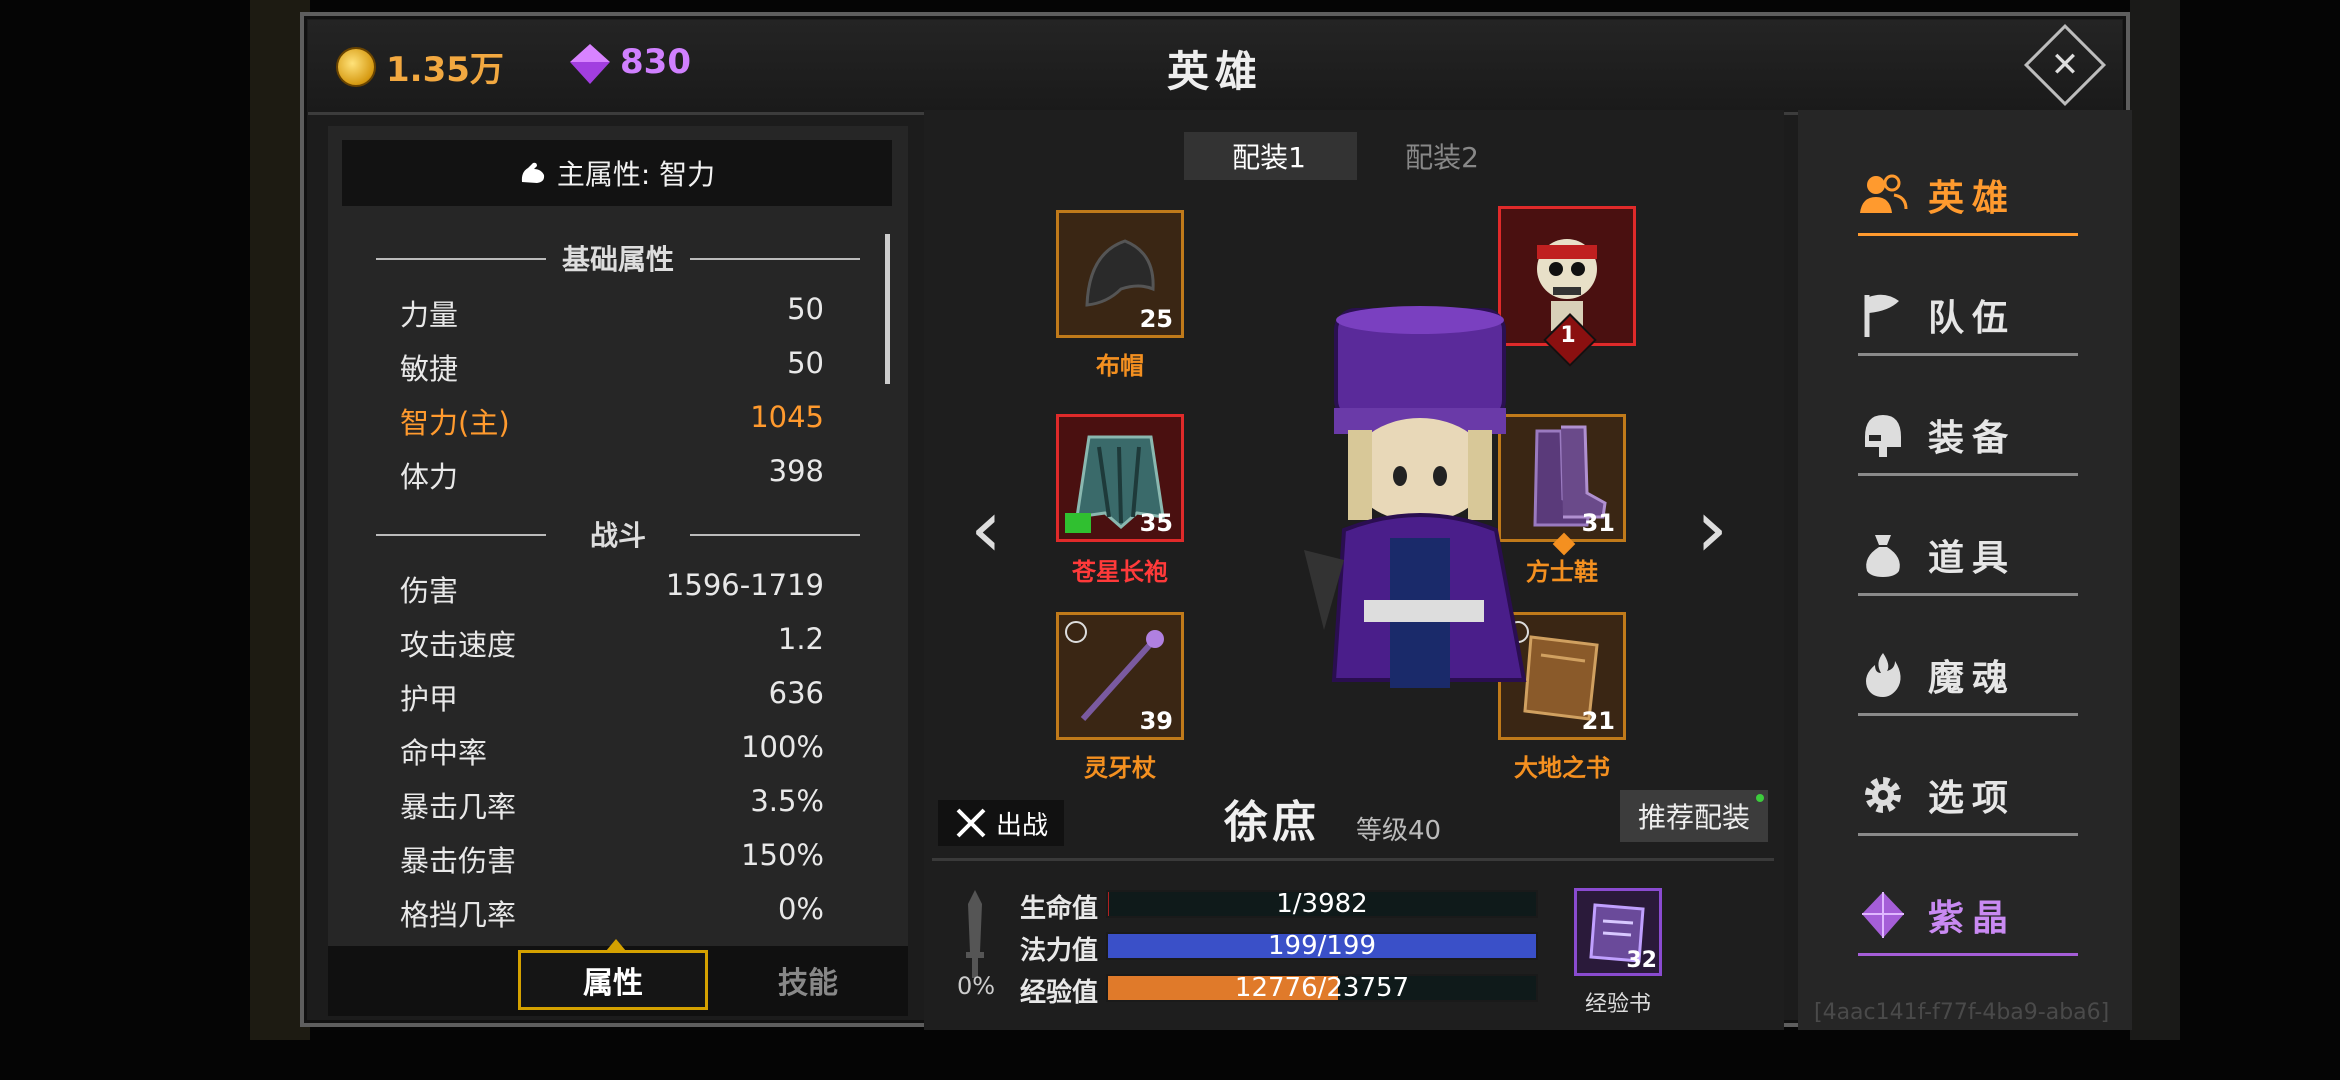 The width and height of the screenshot is (2340, 1080). What do you see at coordinates (1883, 195) in the screenshot?
I see `users-icon` at bounding box center [1883, 195].